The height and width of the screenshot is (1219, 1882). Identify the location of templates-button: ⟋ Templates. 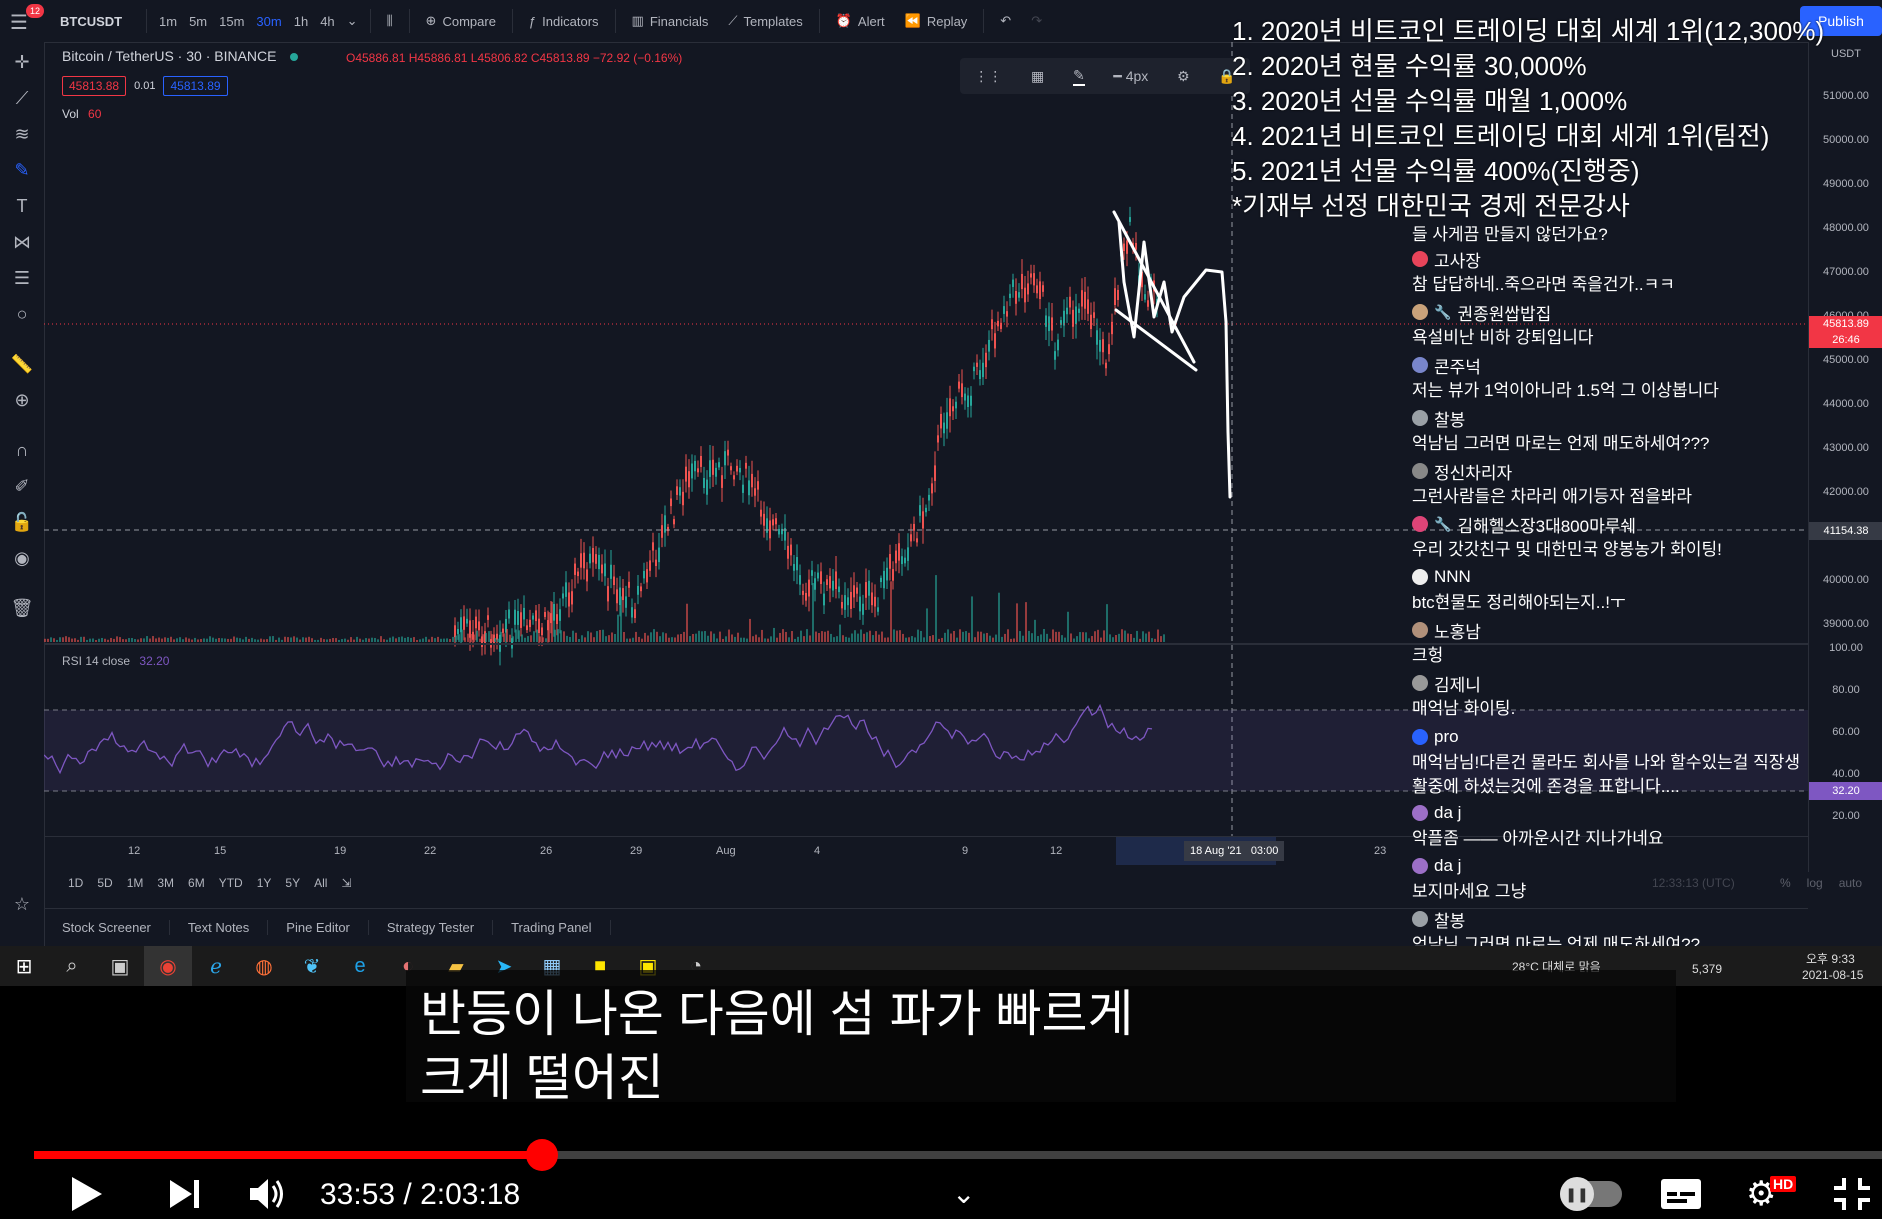
(765, 21).